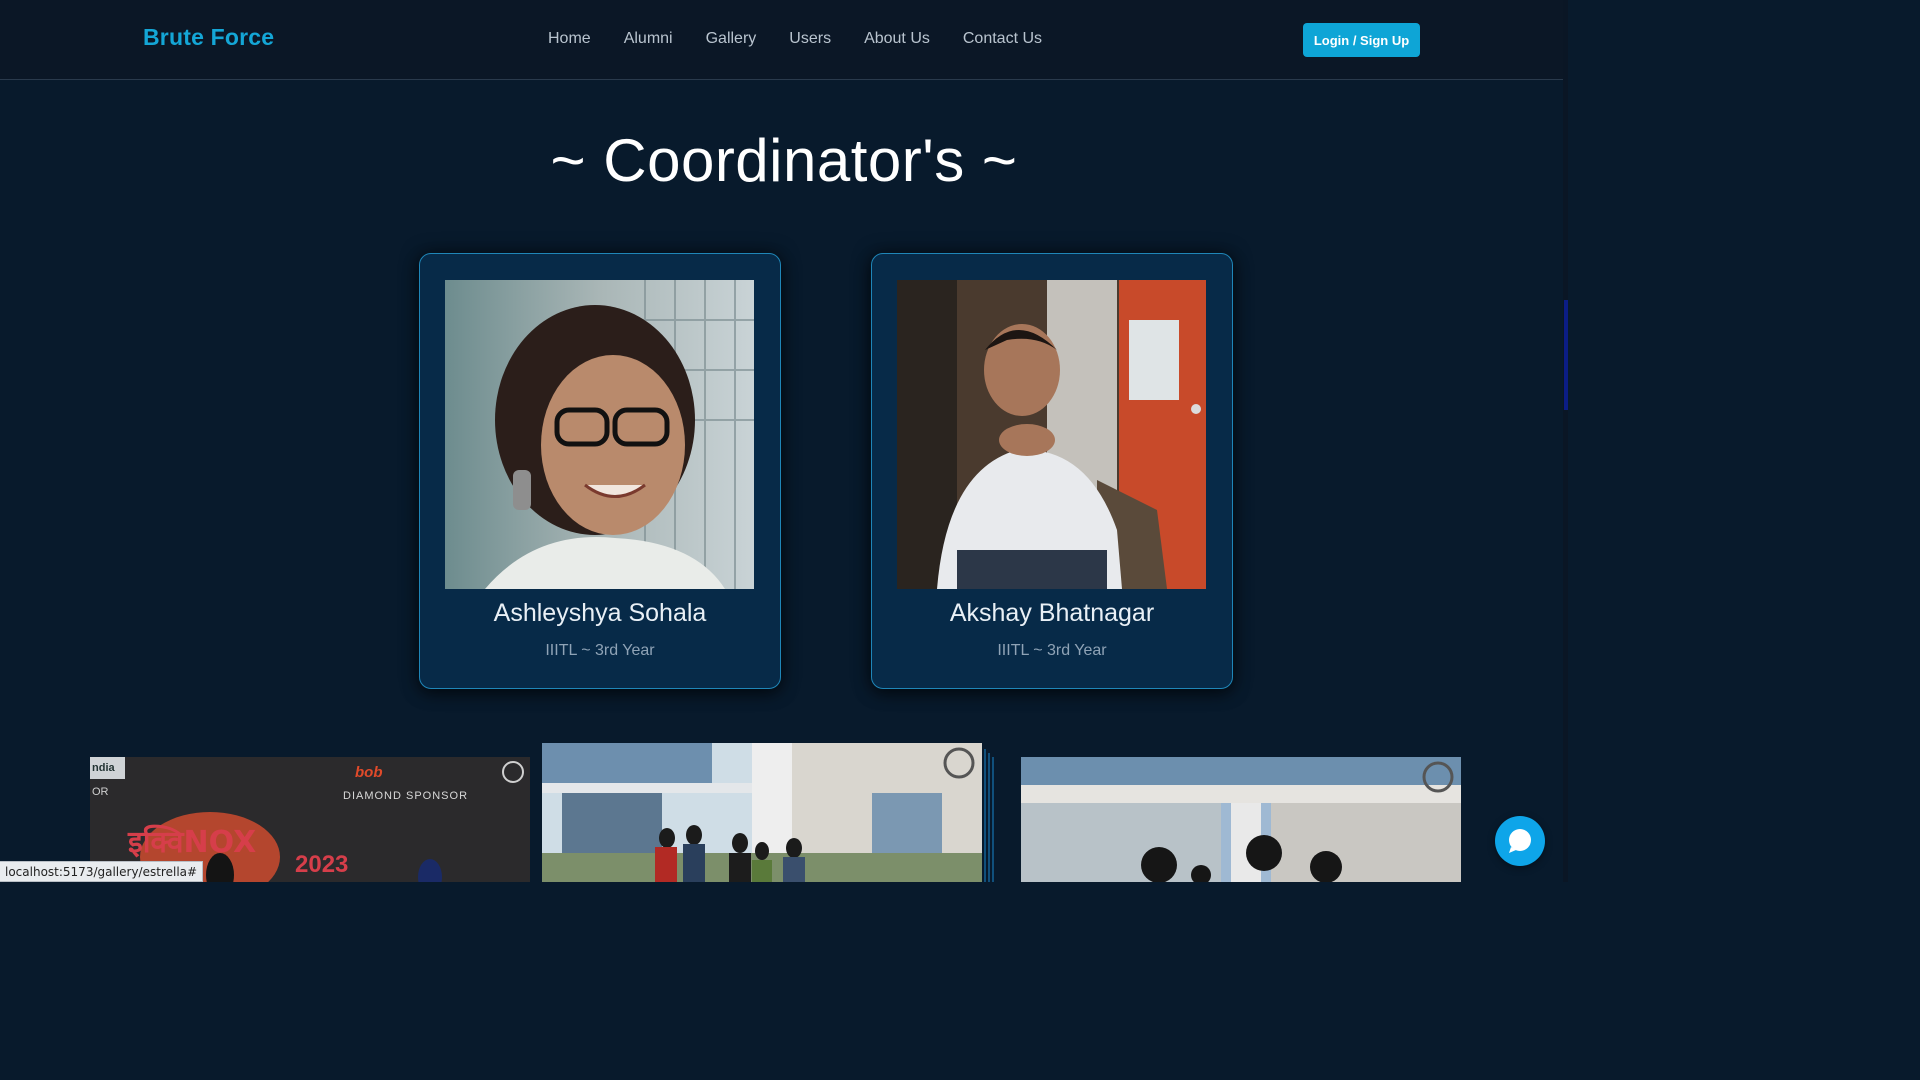 This screenshot has width=1920, height=1080. Describe the element at coordinates (648, 39) in the screenshot. I see `nav-link-alumni: Alumni` at that location.